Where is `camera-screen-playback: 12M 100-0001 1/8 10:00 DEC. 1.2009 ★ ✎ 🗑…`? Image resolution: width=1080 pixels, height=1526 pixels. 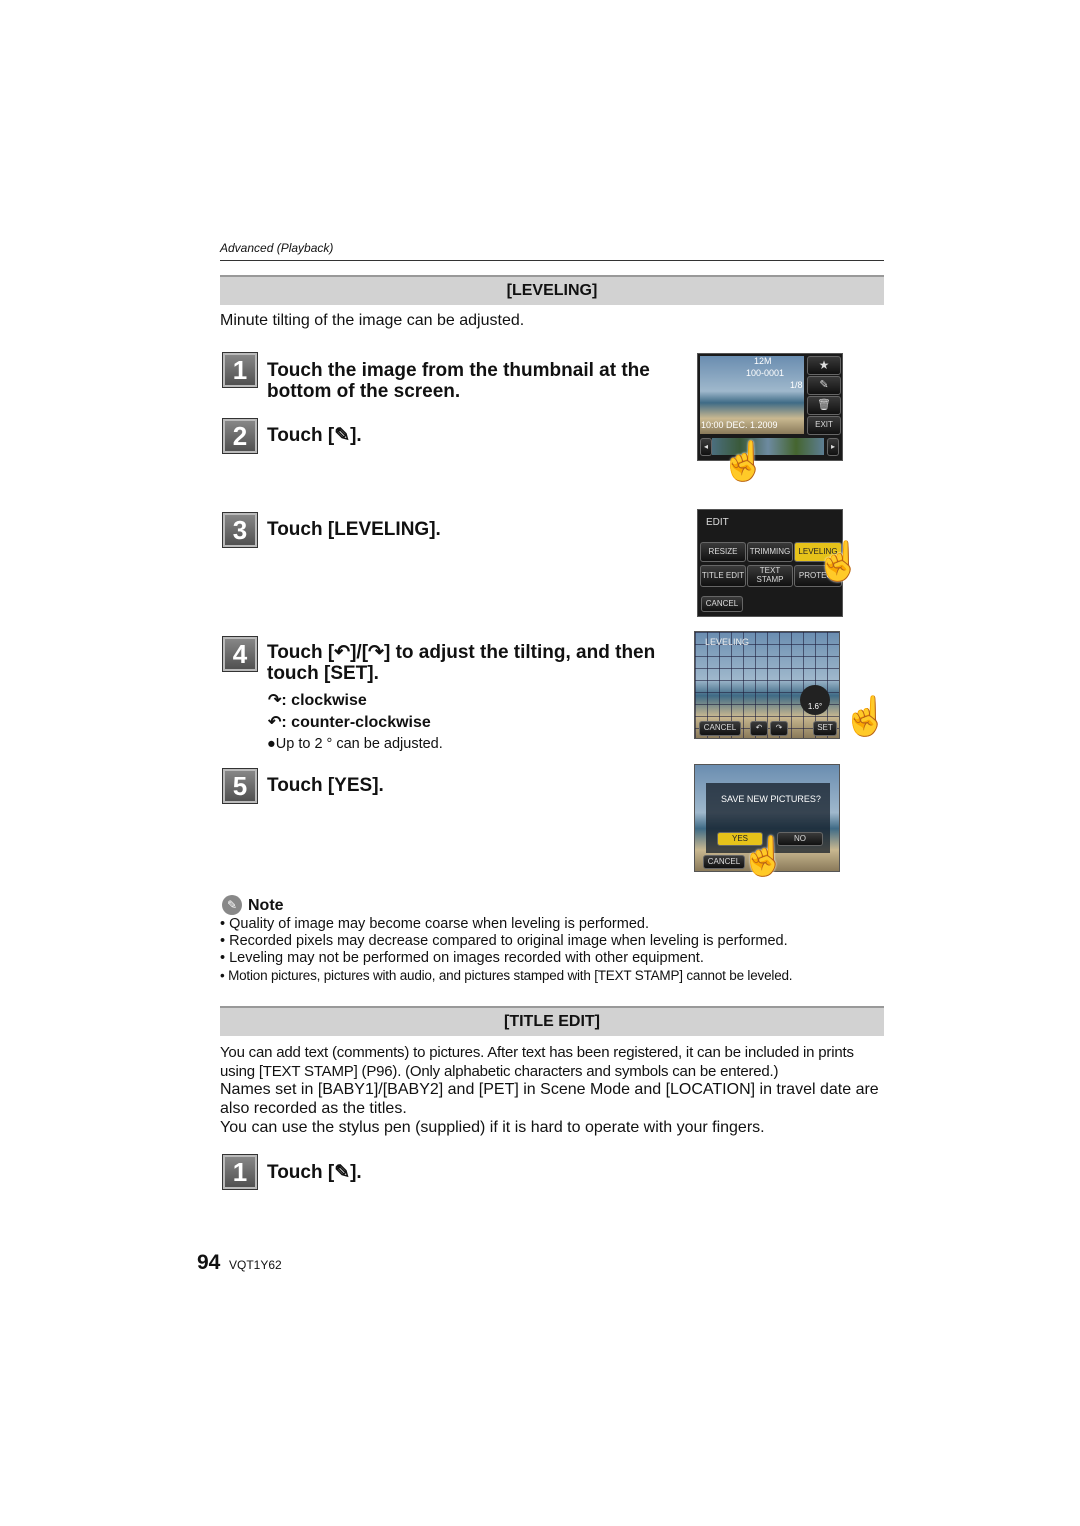 camera-screen-playback: 12M 100-0001 1/8 10:00 DEC. 1.2009 ★ ✎ 🗑… is located at coordinates (770, 407).